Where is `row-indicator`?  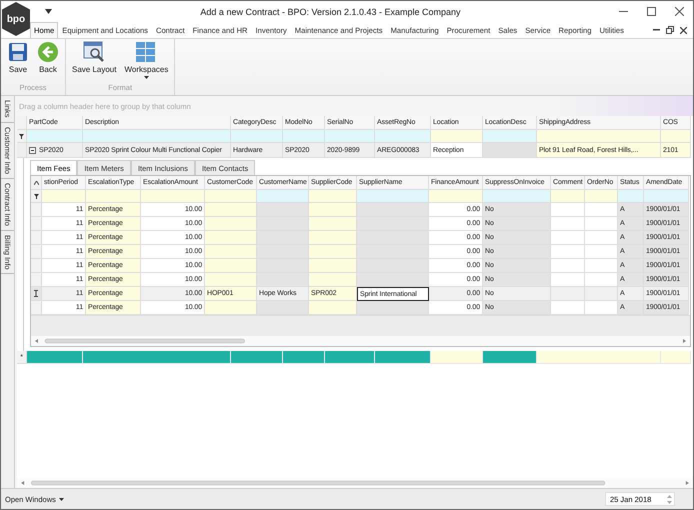
row-indicator is located at coordinates (36, 294).